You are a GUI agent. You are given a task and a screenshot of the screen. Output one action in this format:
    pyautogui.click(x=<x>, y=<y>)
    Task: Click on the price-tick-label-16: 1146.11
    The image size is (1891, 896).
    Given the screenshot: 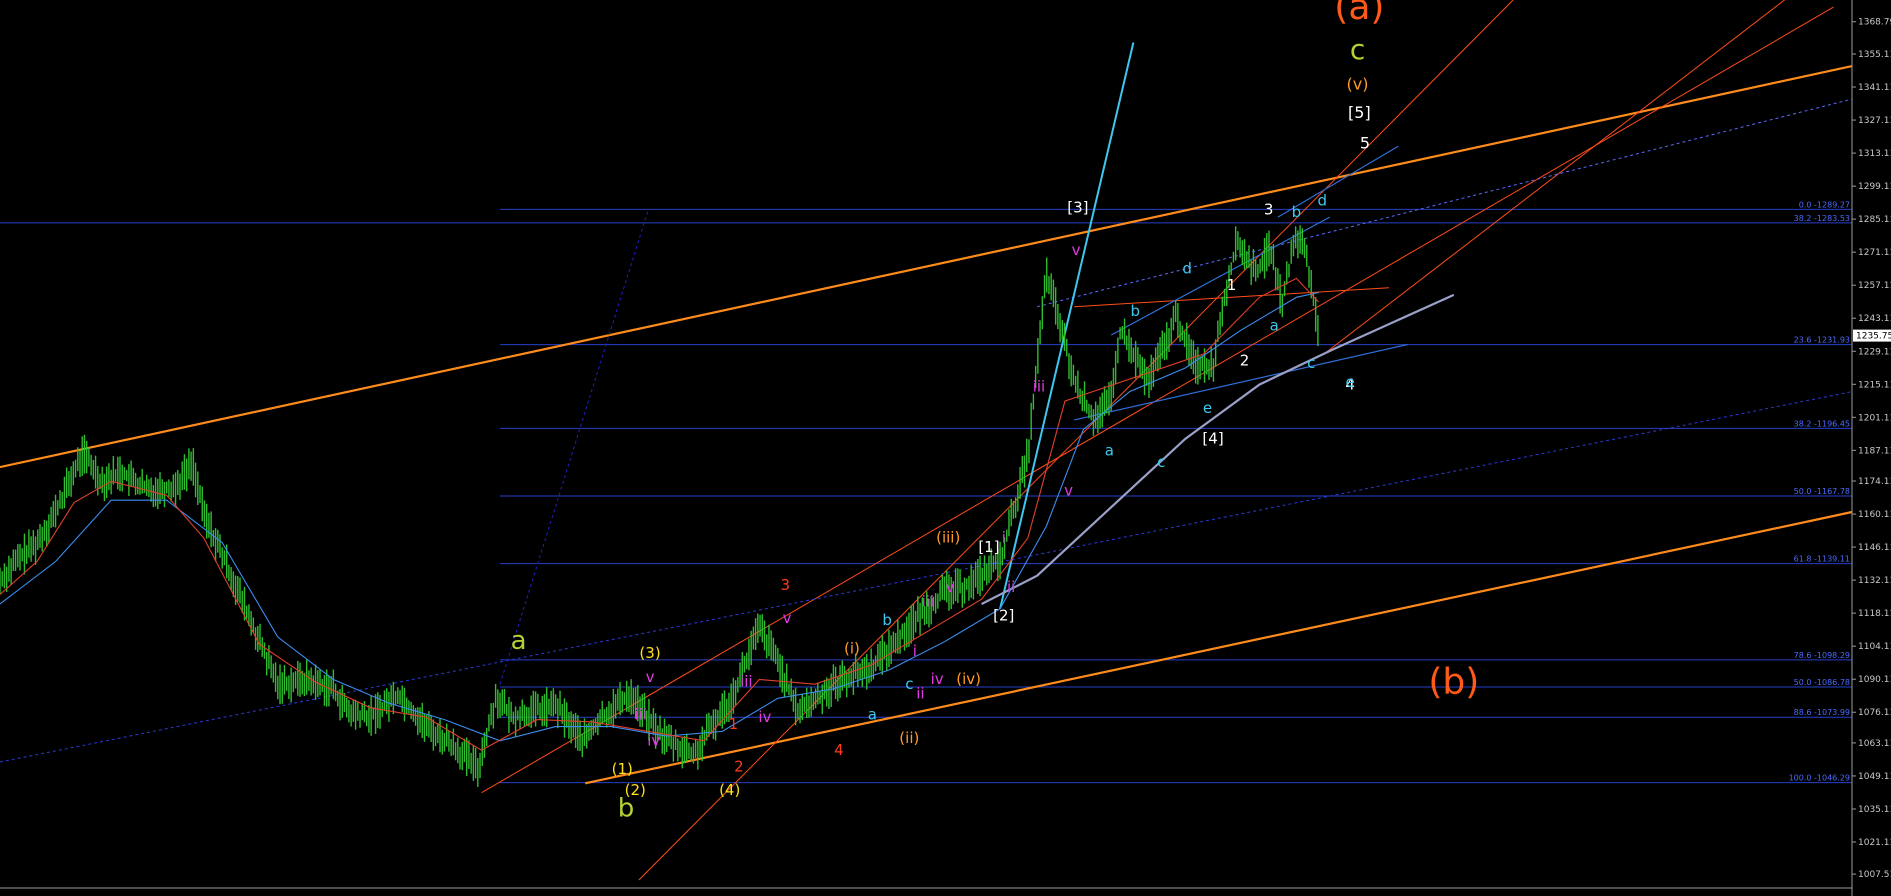 What is the action you would take?
    pyautogui.click(x=1874, y=548)
    